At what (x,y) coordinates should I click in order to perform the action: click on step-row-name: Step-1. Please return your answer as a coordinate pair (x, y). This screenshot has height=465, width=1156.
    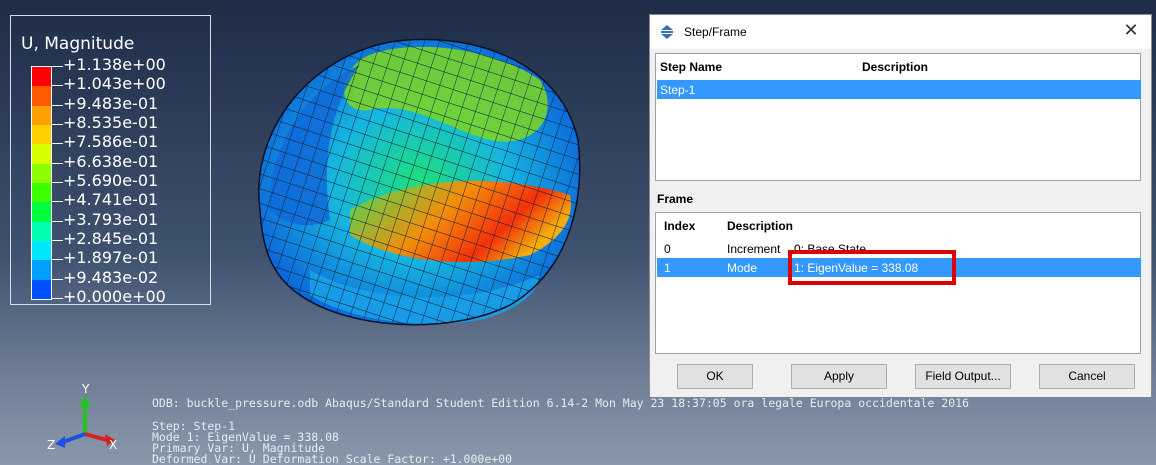
    Looking at the image, I should click on (678, 90).